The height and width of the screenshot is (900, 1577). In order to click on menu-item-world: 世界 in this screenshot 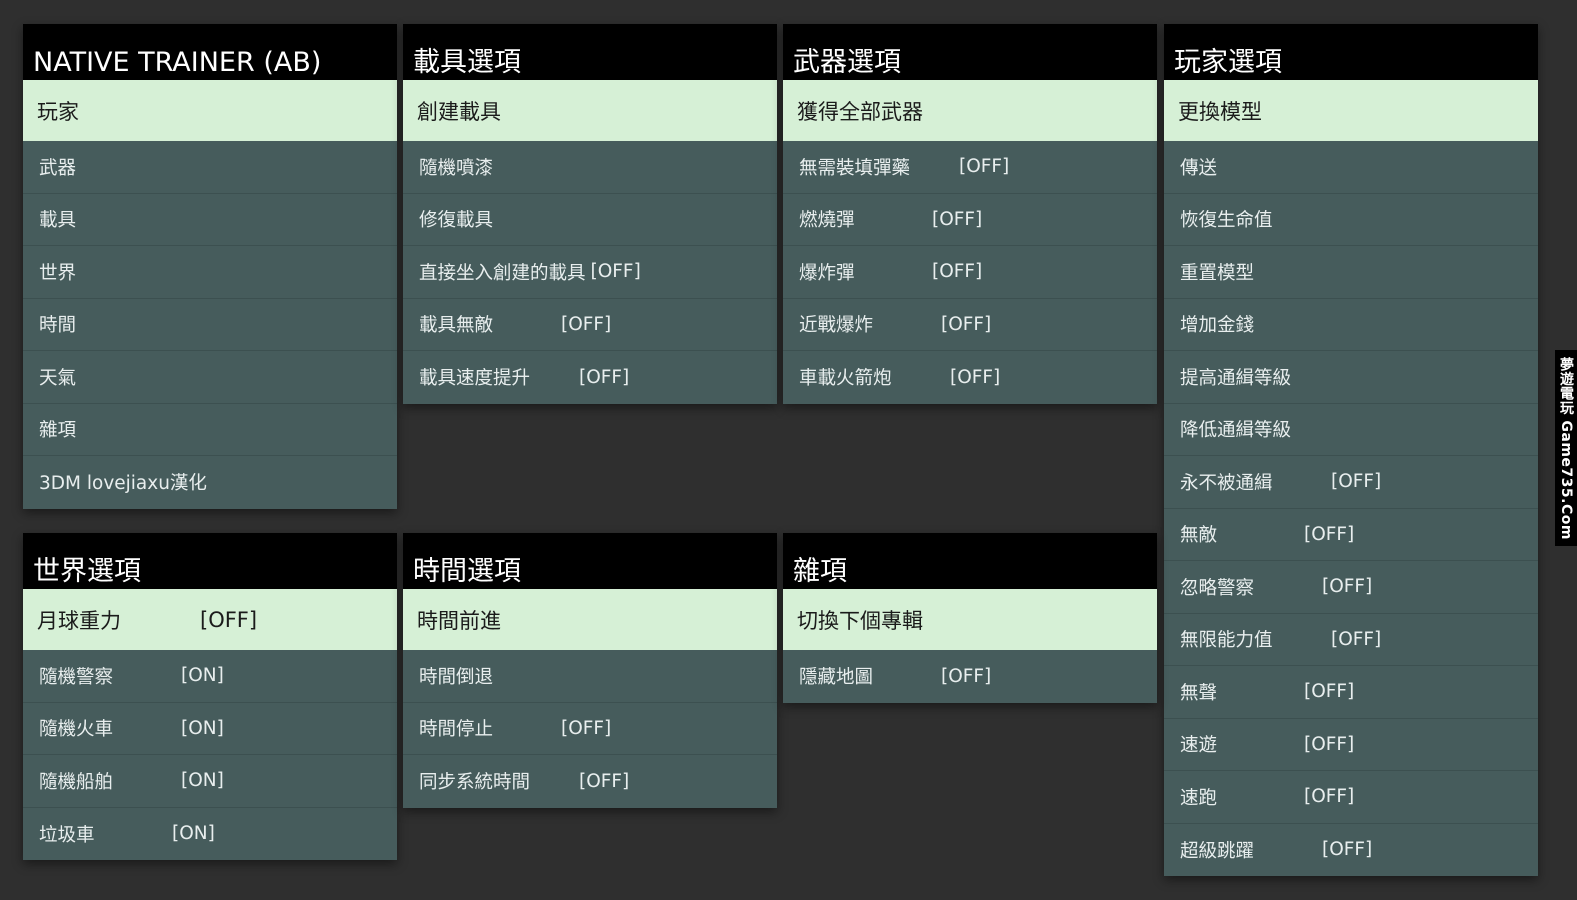, I will do `click(210, 272)`.